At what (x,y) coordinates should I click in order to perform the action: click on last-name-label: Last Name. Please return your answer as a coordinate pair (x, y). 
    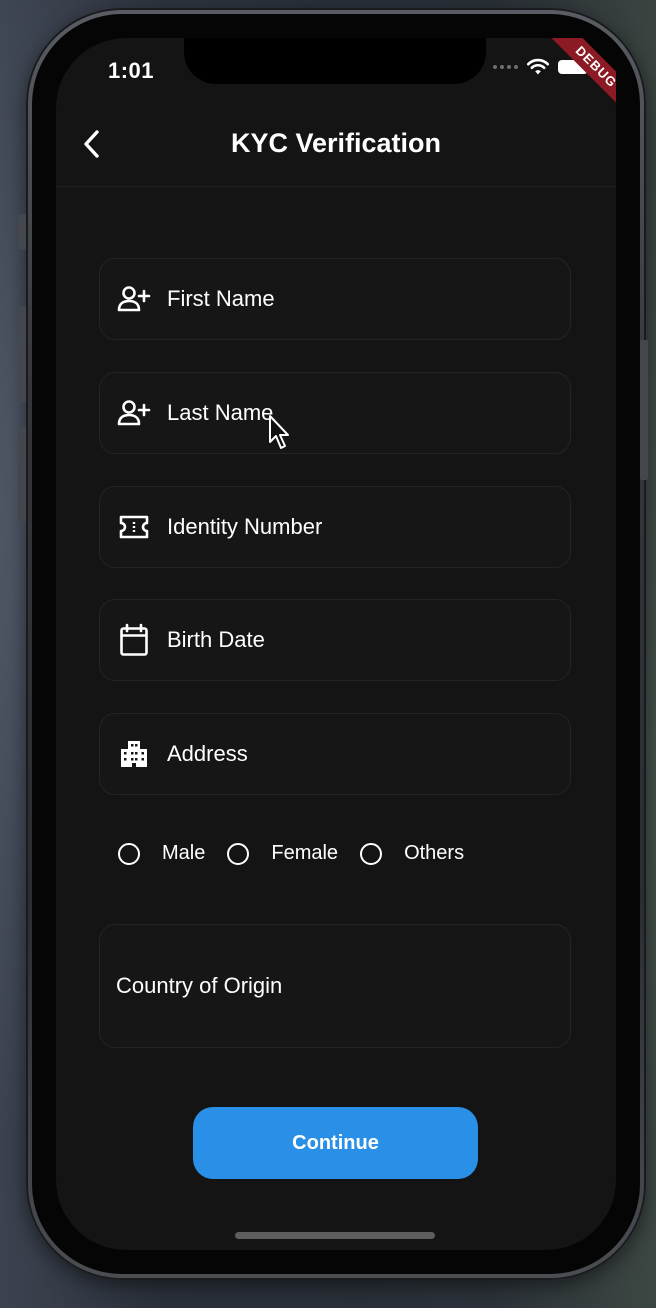
    Looking at the image, I should click on (220, 412).